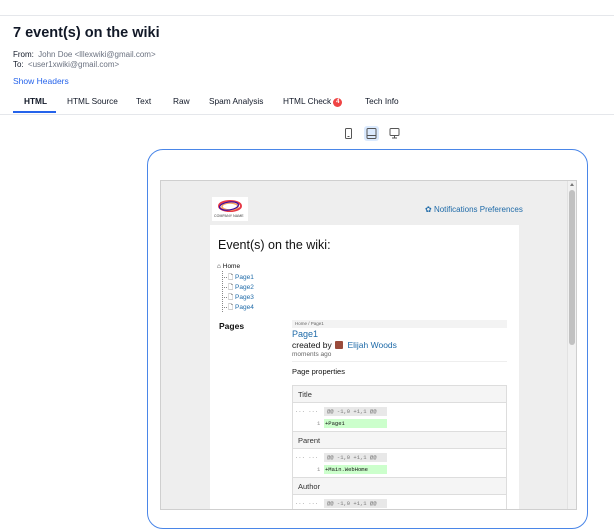 The width and height of the screenshot is (614, 529). I want to click on home-icon: ⌂, so click(219, 266).